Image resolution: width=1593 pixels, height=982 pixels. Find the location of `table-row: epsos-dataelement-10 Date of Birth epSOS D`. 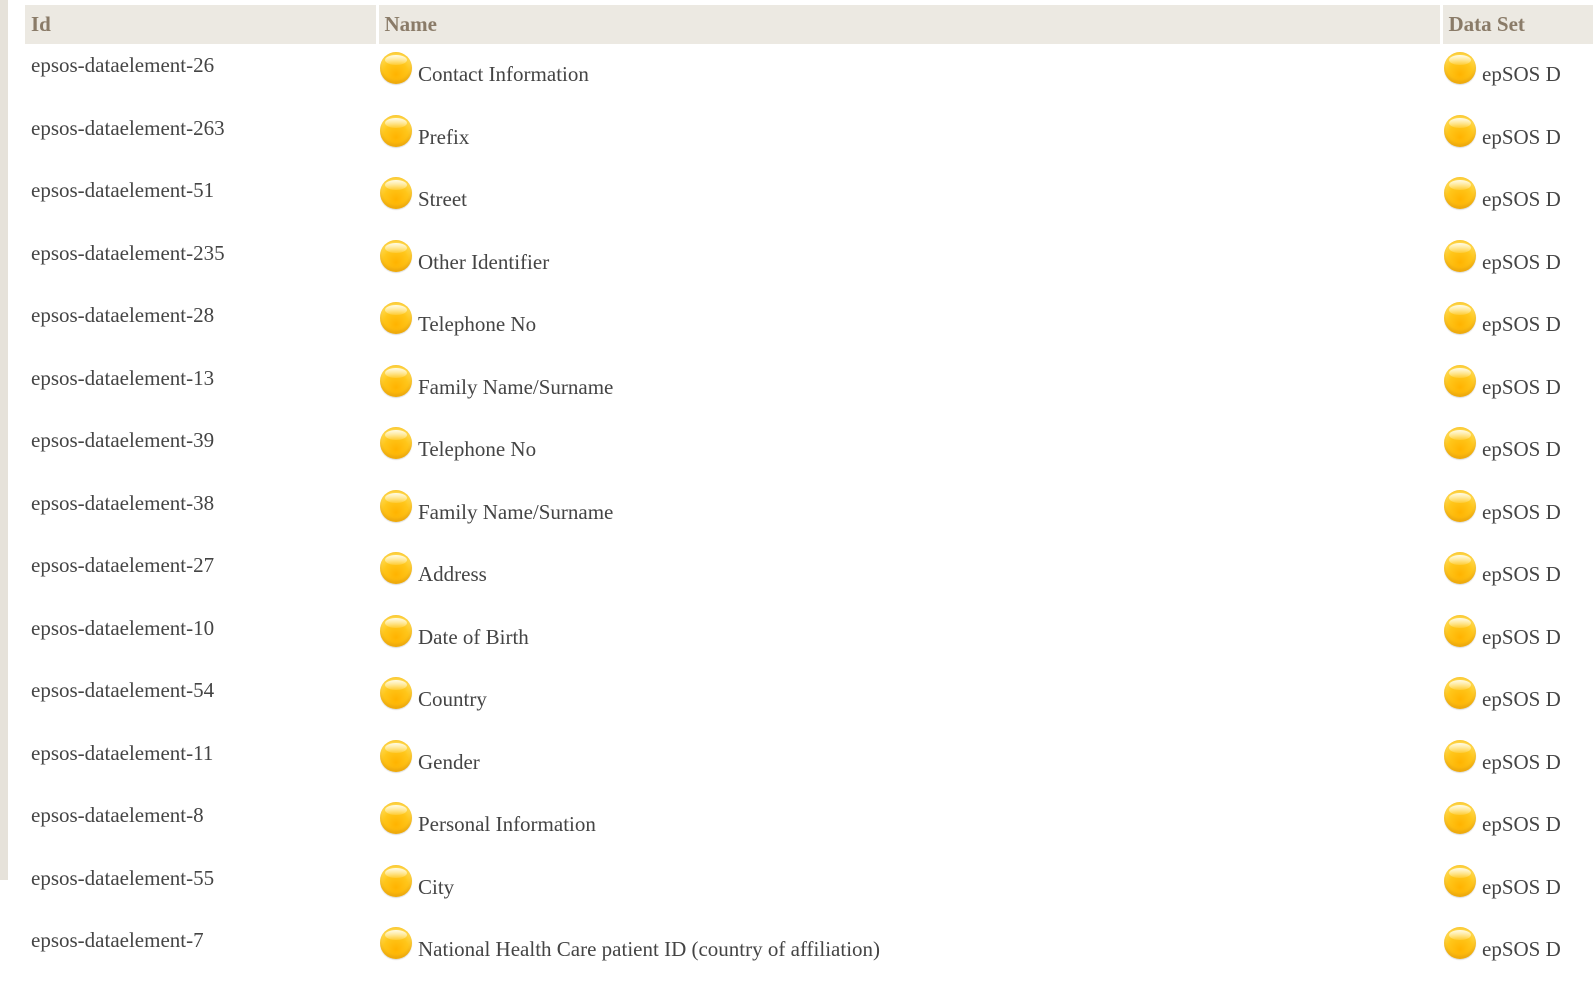

table-row: epsos-dataelement-10 Date of Birth epSOS D is located at coordinates (809, 638).